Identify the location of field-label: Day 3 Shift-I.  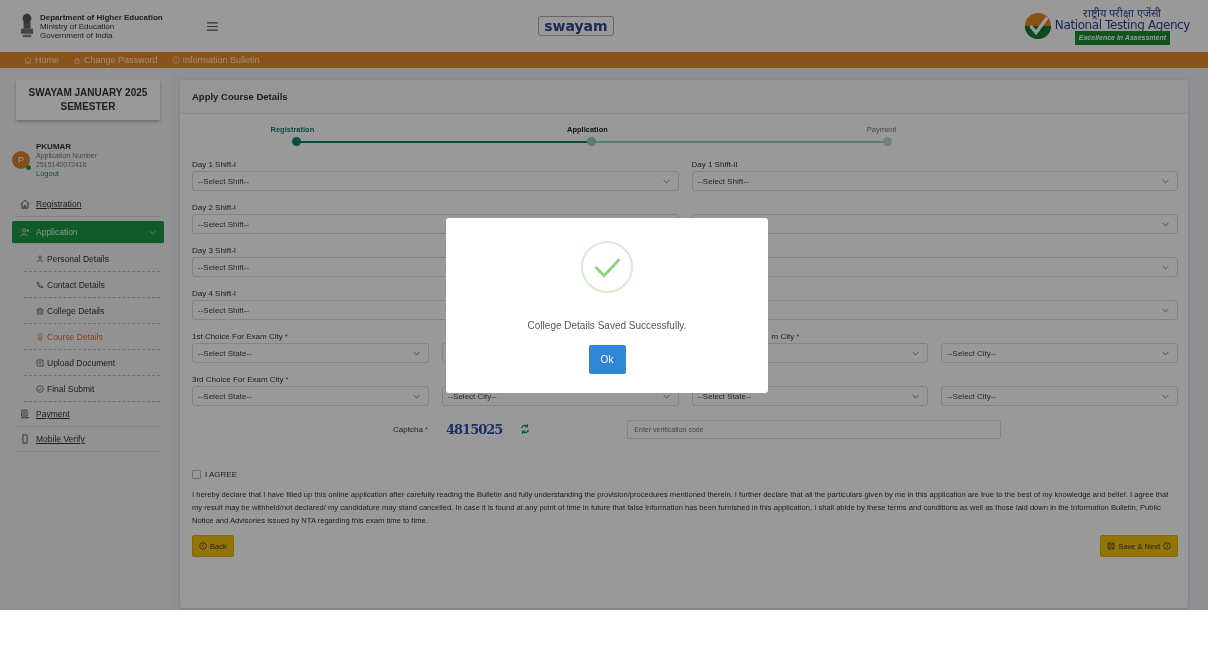
(214, 251).